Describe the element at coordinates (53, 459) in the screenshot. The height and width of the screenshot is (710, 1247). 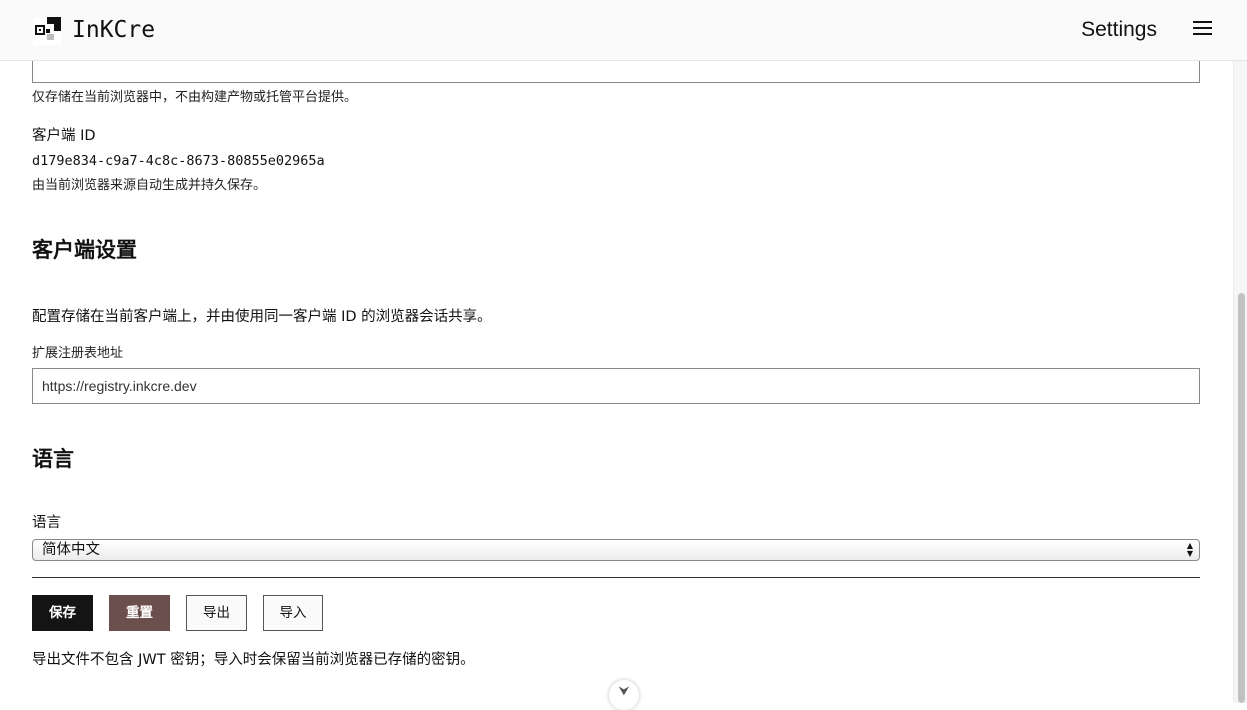
I see `language-heading: 语言` at that location.